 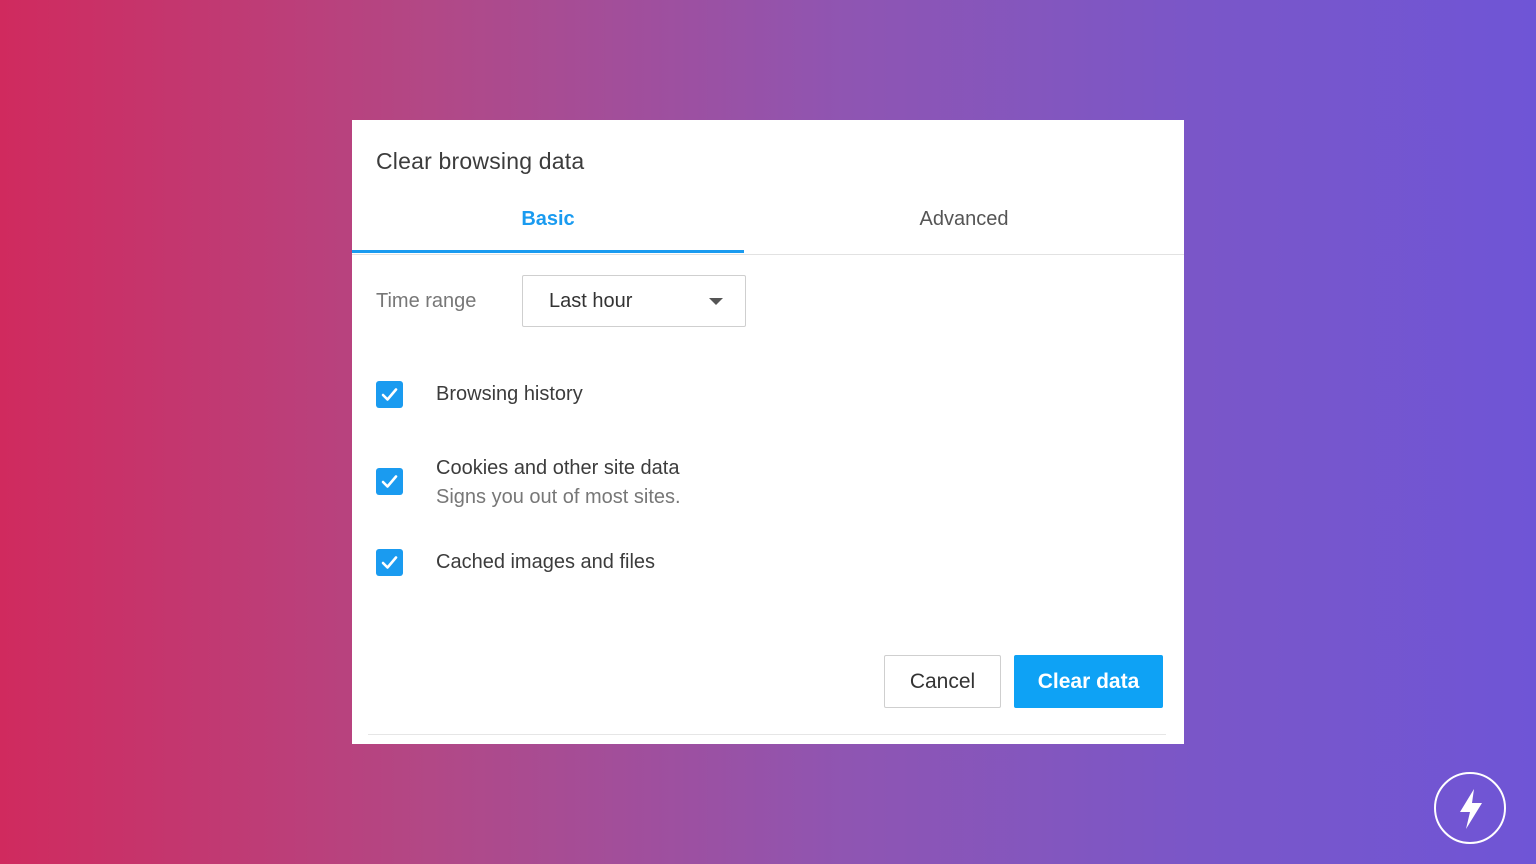 I want to click on tab-advanced: Advanced, so click(x=964, y=229).